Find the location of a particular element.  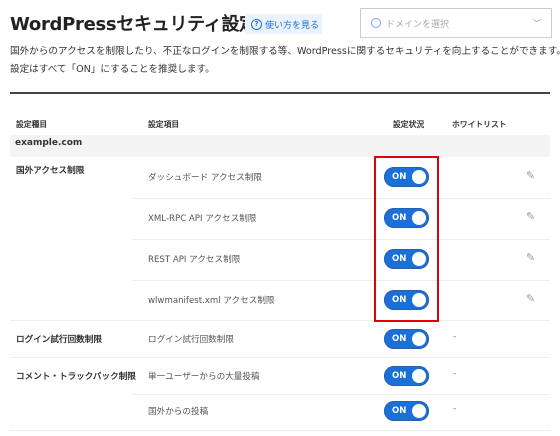

column-header: 設定項目 is located at coordinates (164, 124).